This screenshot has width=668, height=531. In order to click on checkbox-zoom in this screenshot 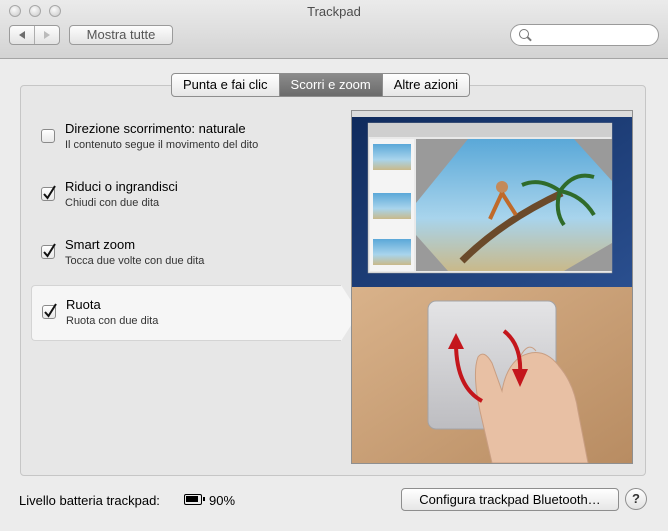, I will do `click(48, 193)`.